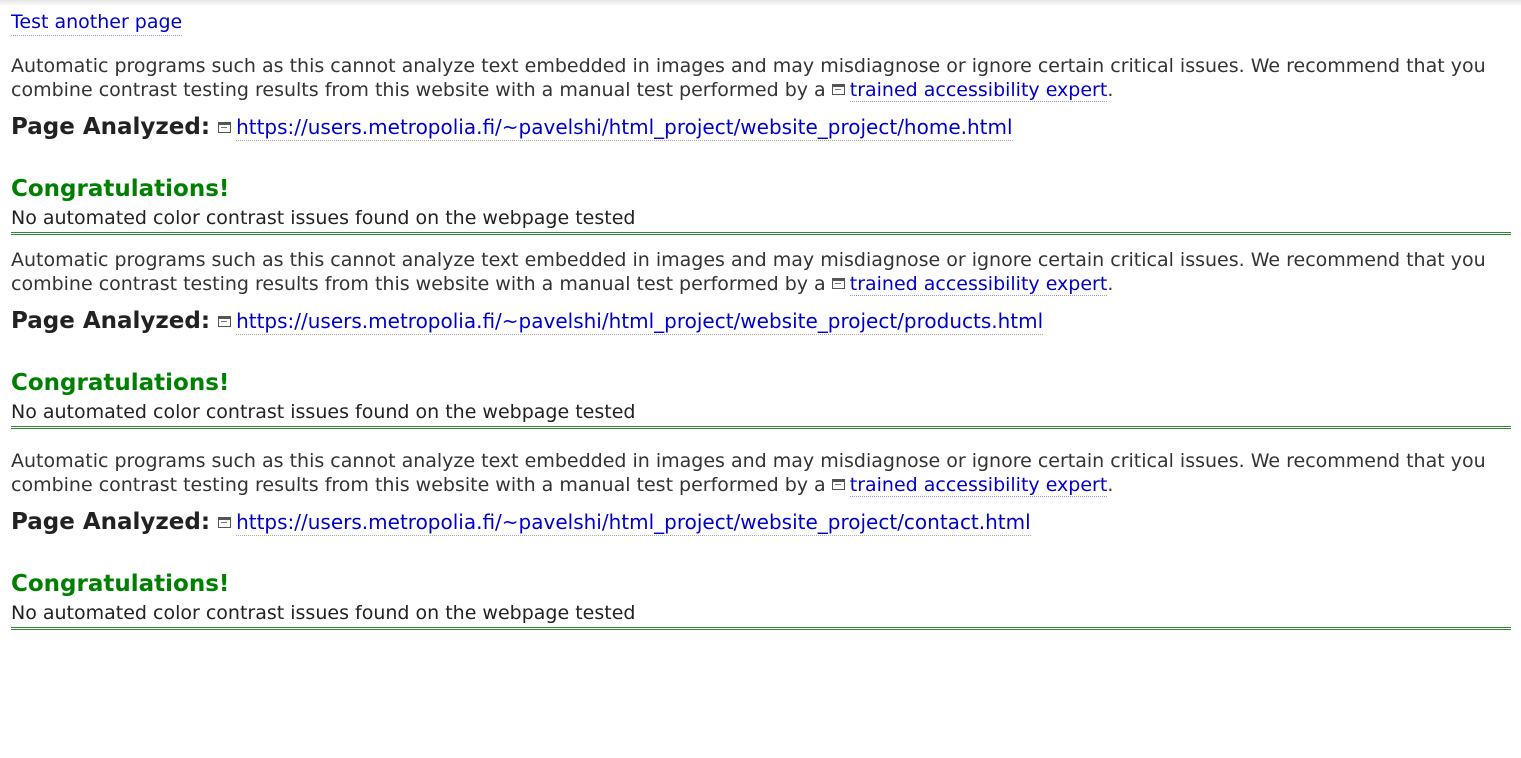 The image size is (1521, 758). Describe the element at coordinates (97, 22) in the screenshot. I see `test-another-page-link: Test another page` at that location.